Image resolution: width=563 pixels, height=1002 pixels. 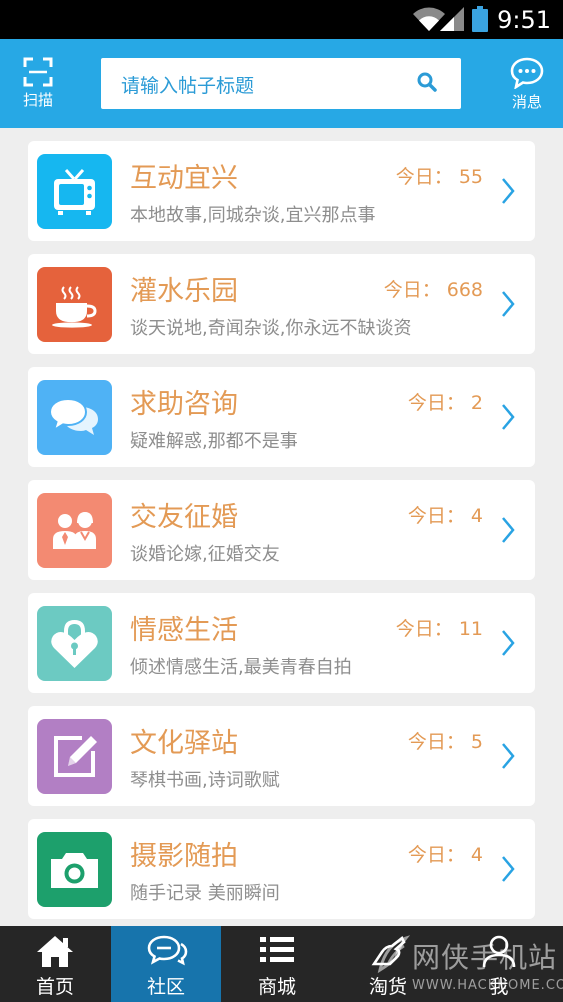 I want to click on chat-bubbles-icon, so click(x=73, y=416).